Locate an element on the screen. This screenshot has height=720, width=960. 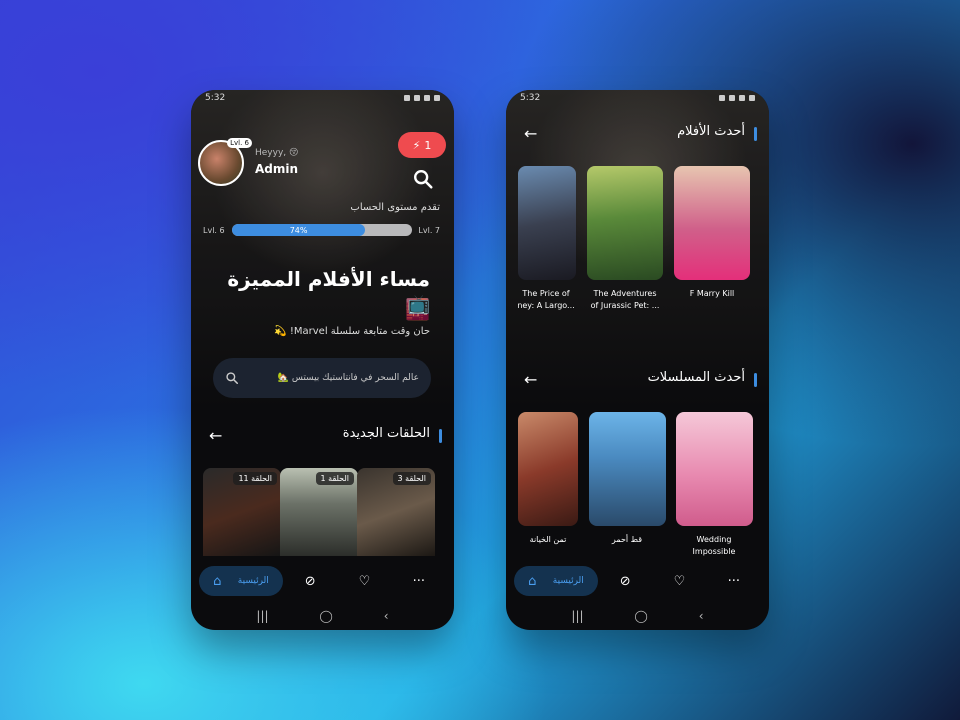
episodes-row: الحلقة 11 الحلقة 1 الحلقة 3 is located at coordinates (322, 512).